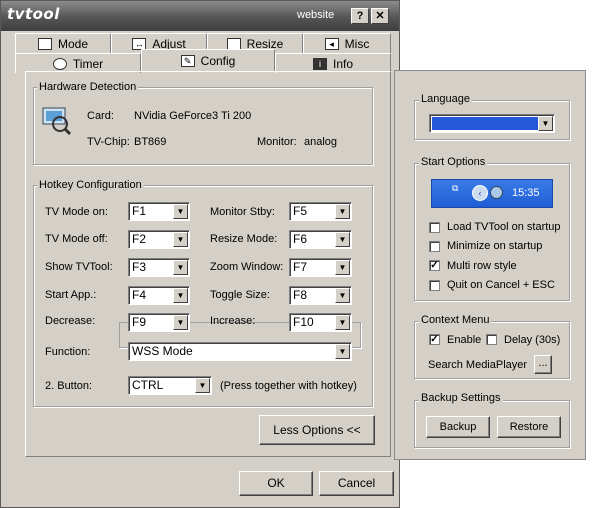  What do you see at coordinates (331, 43) in the screenshot?
I see `speaker-icon: ◂` at bounding box center [331, 43].